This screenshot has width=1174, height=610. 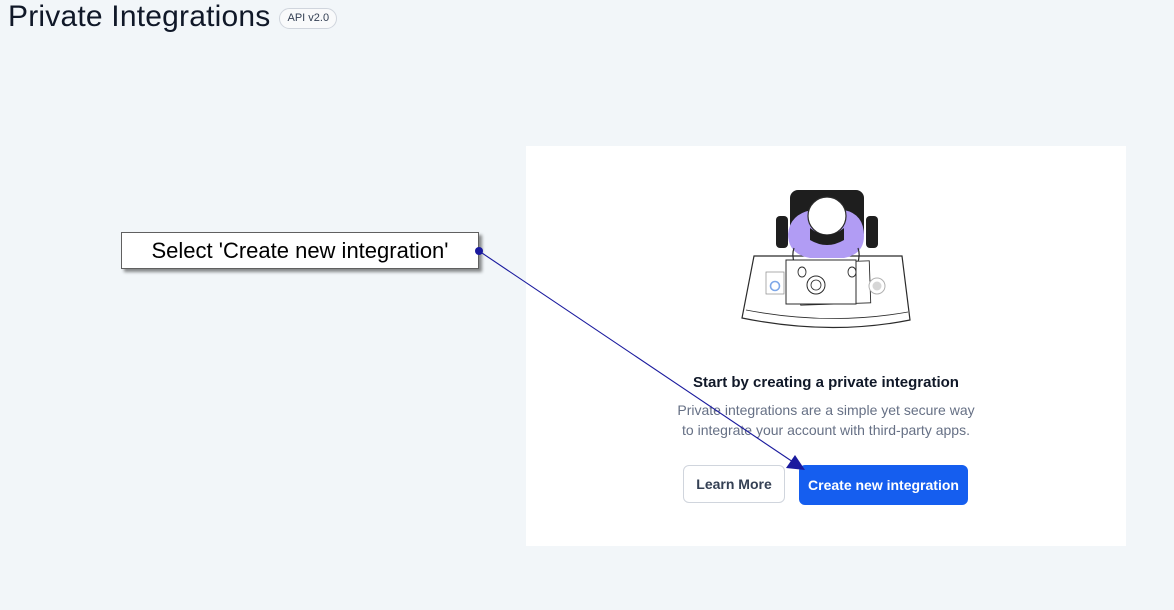 I want to click on page-header: Private Integrations API v2.0, so click(x=173, y=17).